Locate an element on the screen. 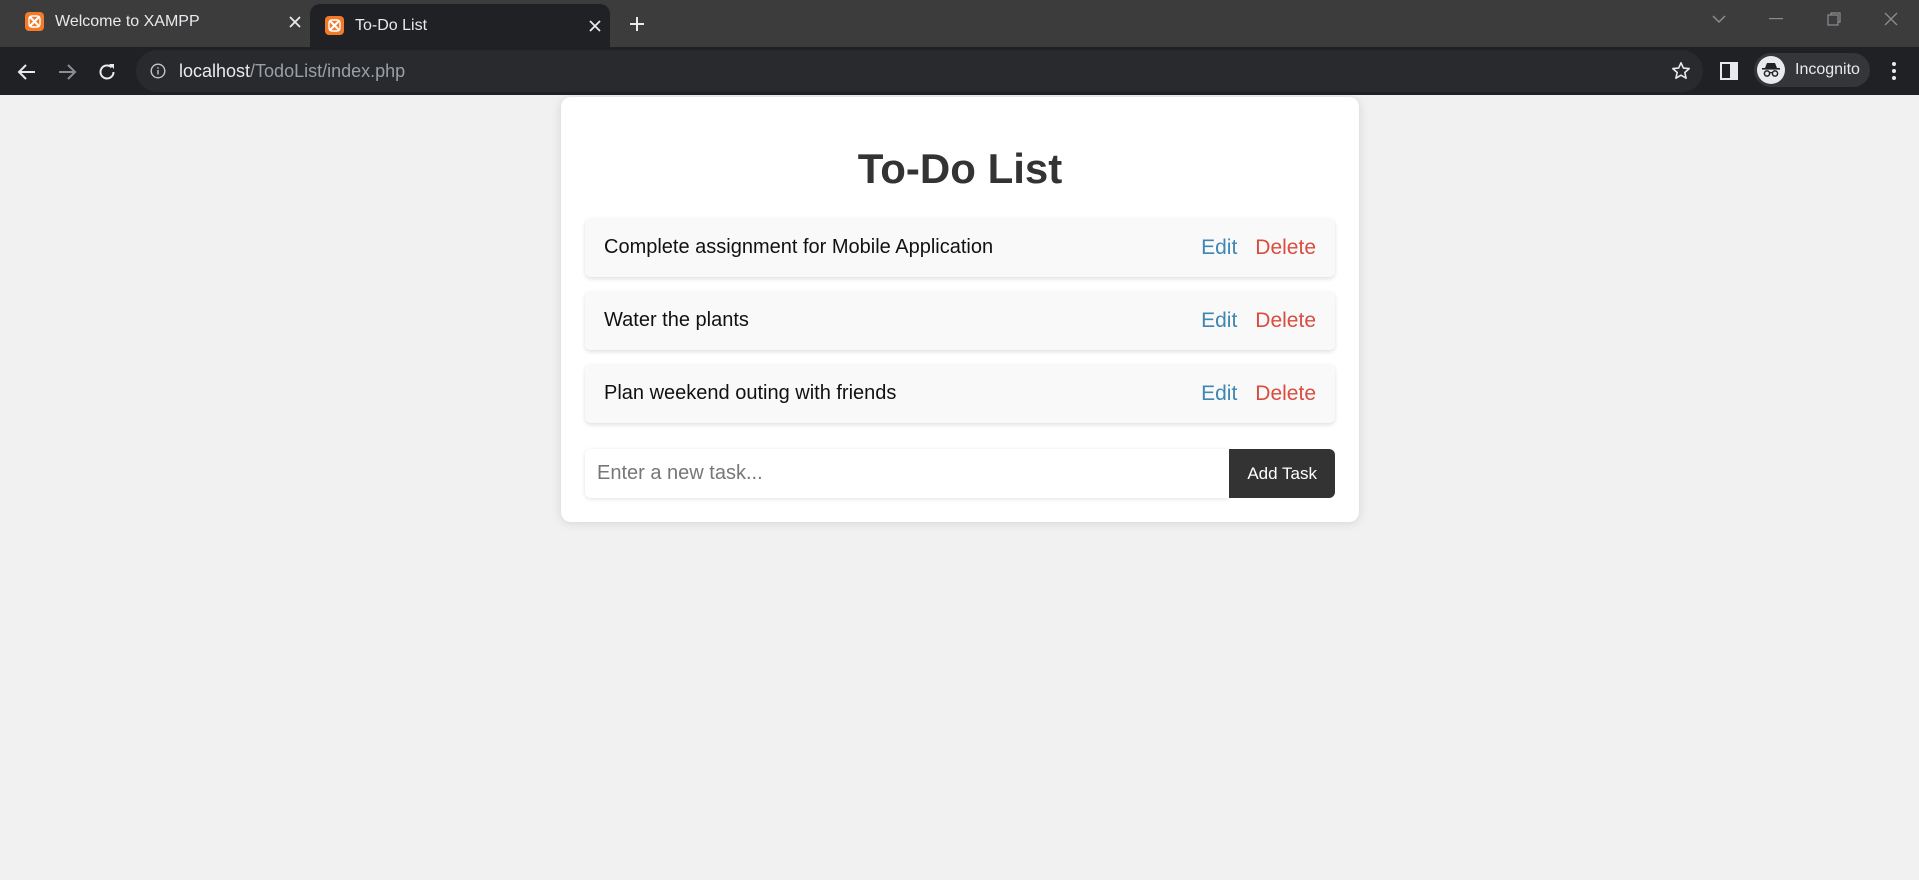 This screenshot has width=1919, height=880. tab-todo-list: To-Do List is located at coordinates (460, 25).